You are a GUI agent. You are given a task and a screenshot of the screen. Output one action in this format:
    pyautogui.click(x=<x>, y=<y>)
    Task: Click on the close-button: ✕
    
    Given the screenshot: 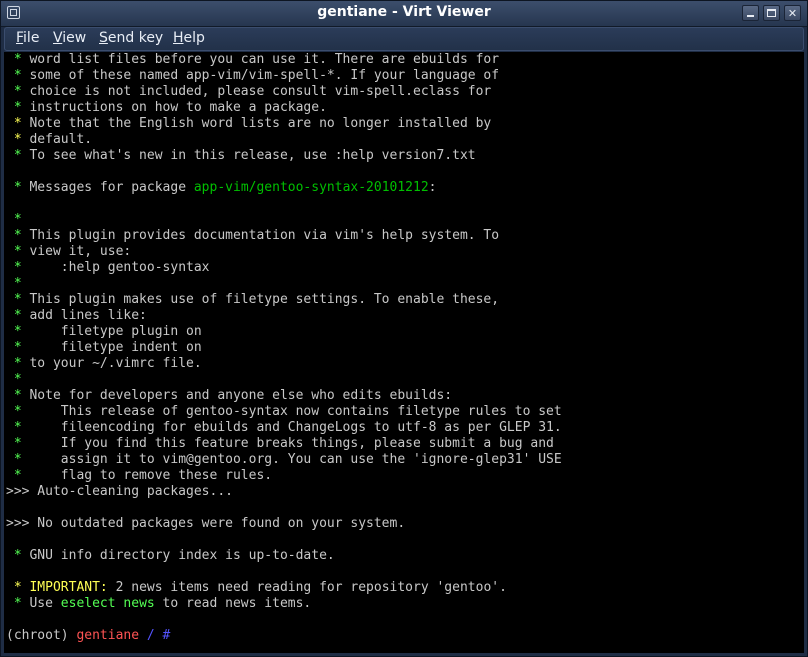 What is the action you would take?
    pyautogui.click(x=792, y=13)
    